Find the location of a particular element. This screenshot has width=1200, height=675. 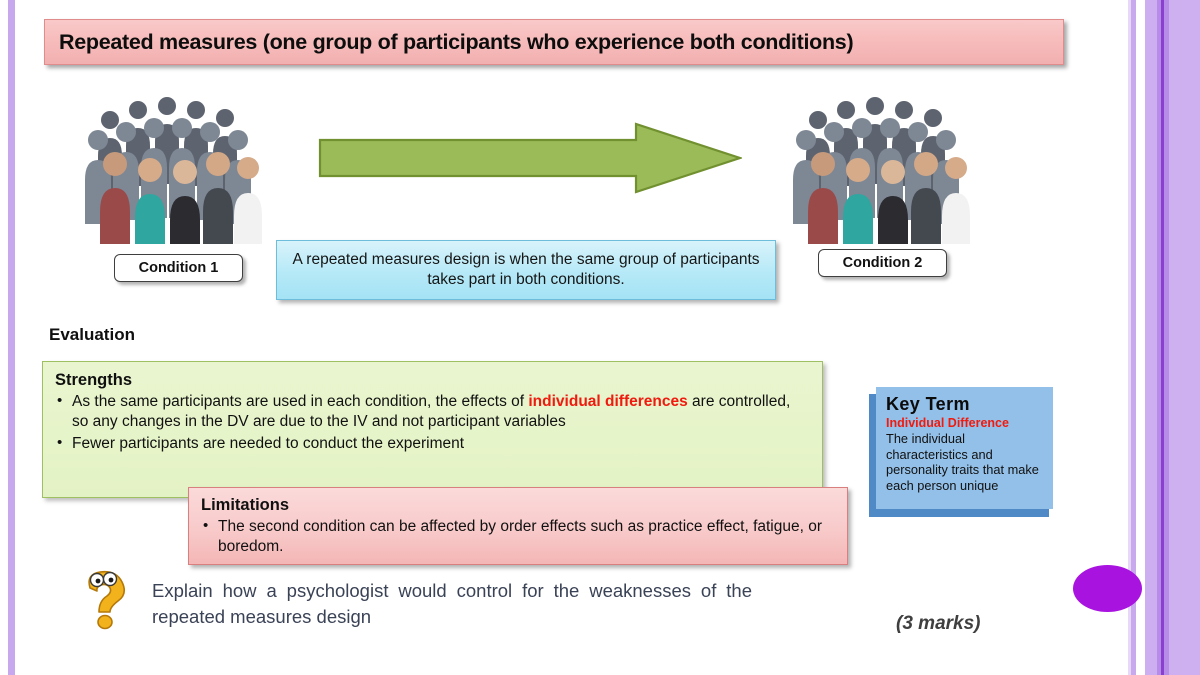

purple-ellipse-decoration is located at coordinates (1107, 588).